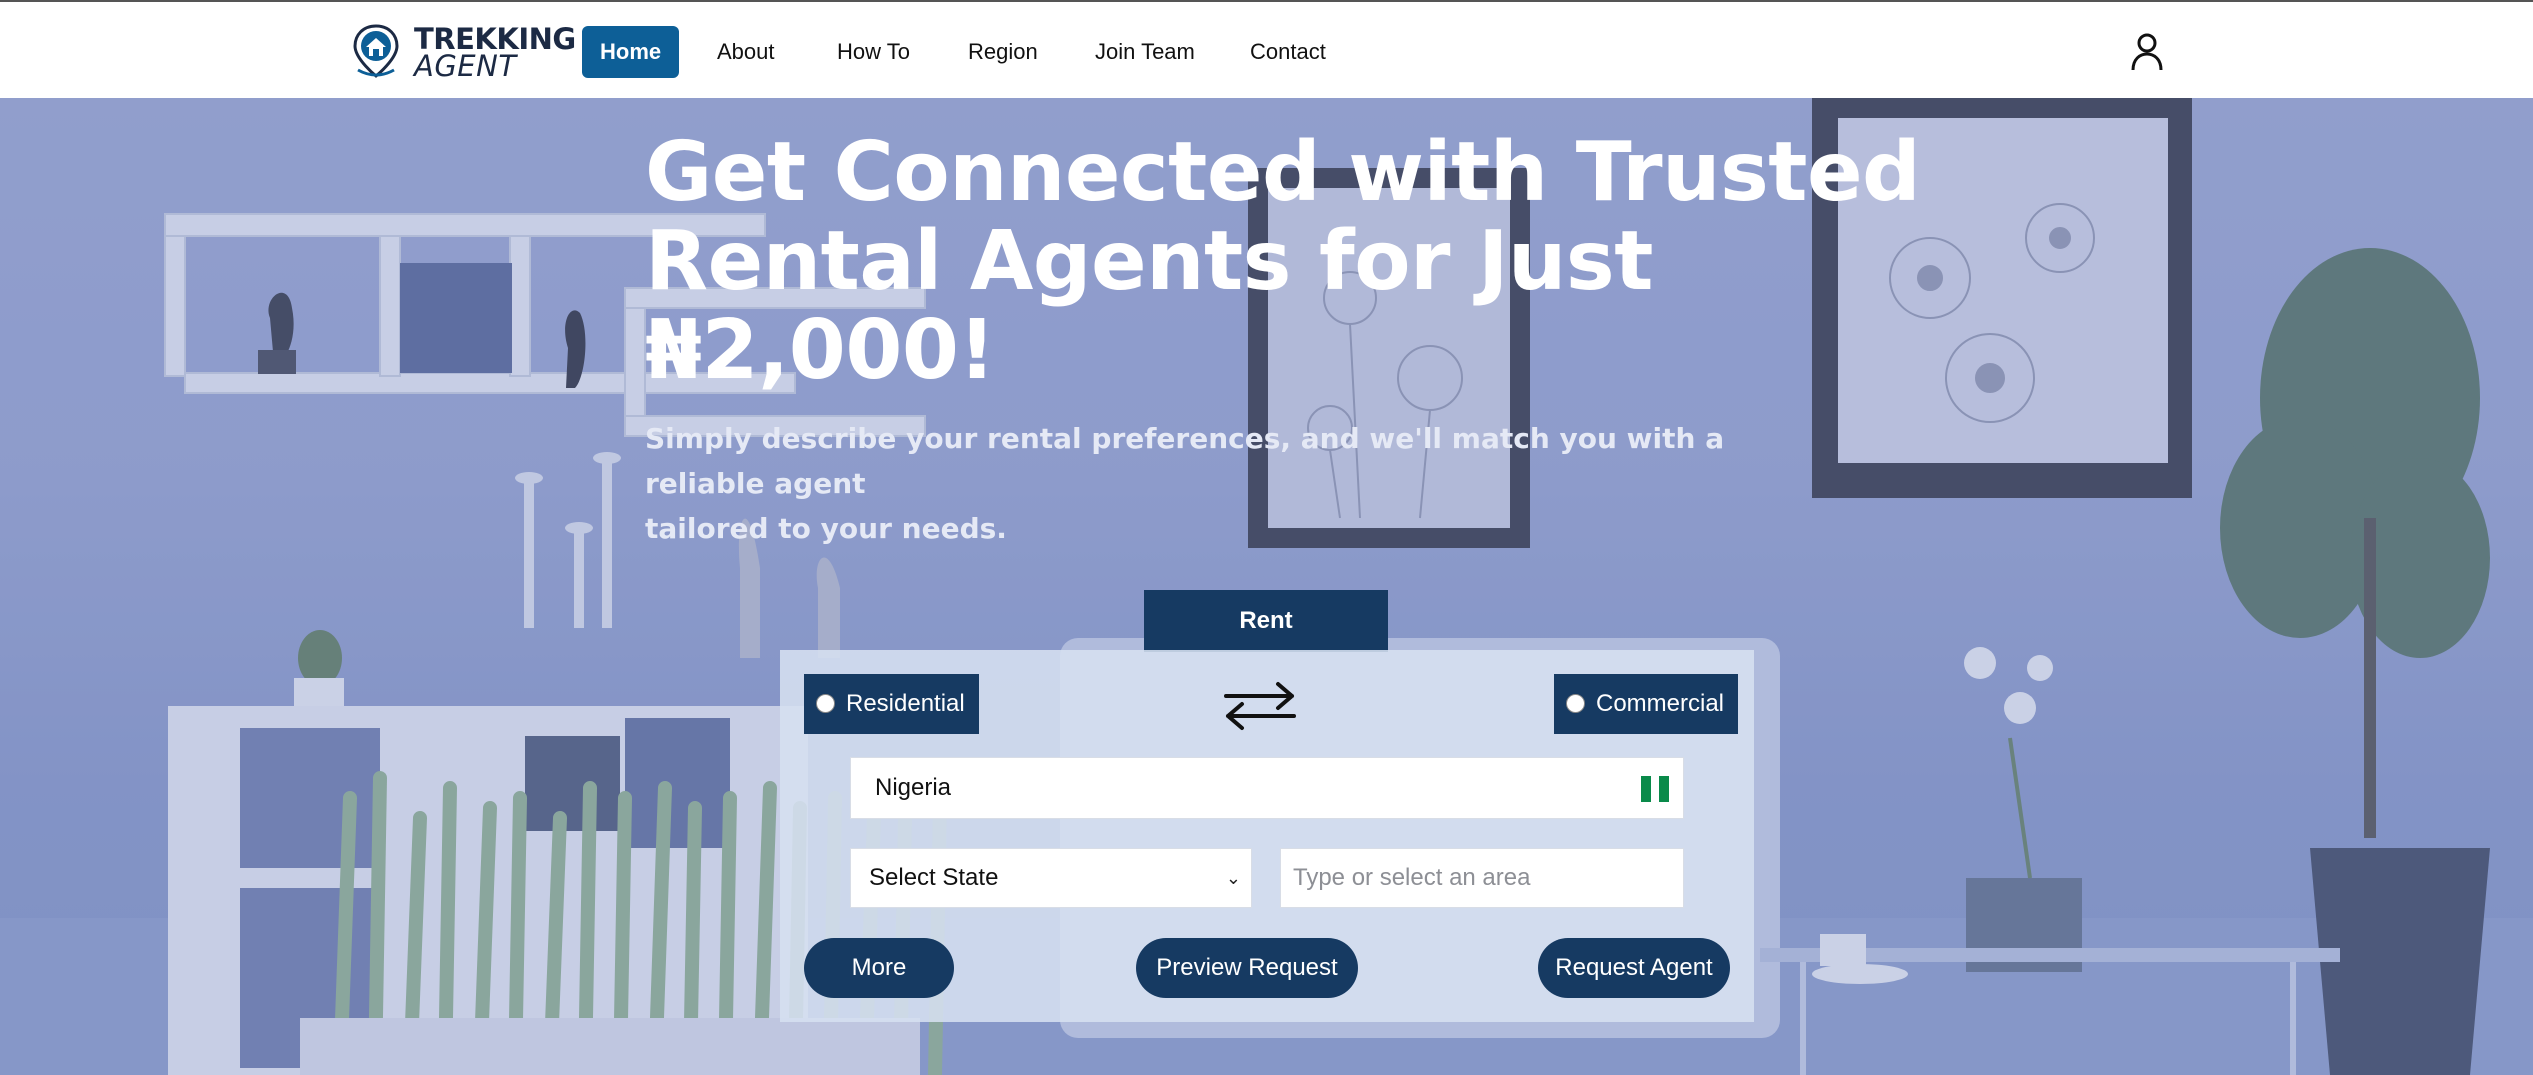  What do you see at coordinates (905, 703) in the screenshot?
I see `residential-label: Residential` at bounding box center [905, 703].